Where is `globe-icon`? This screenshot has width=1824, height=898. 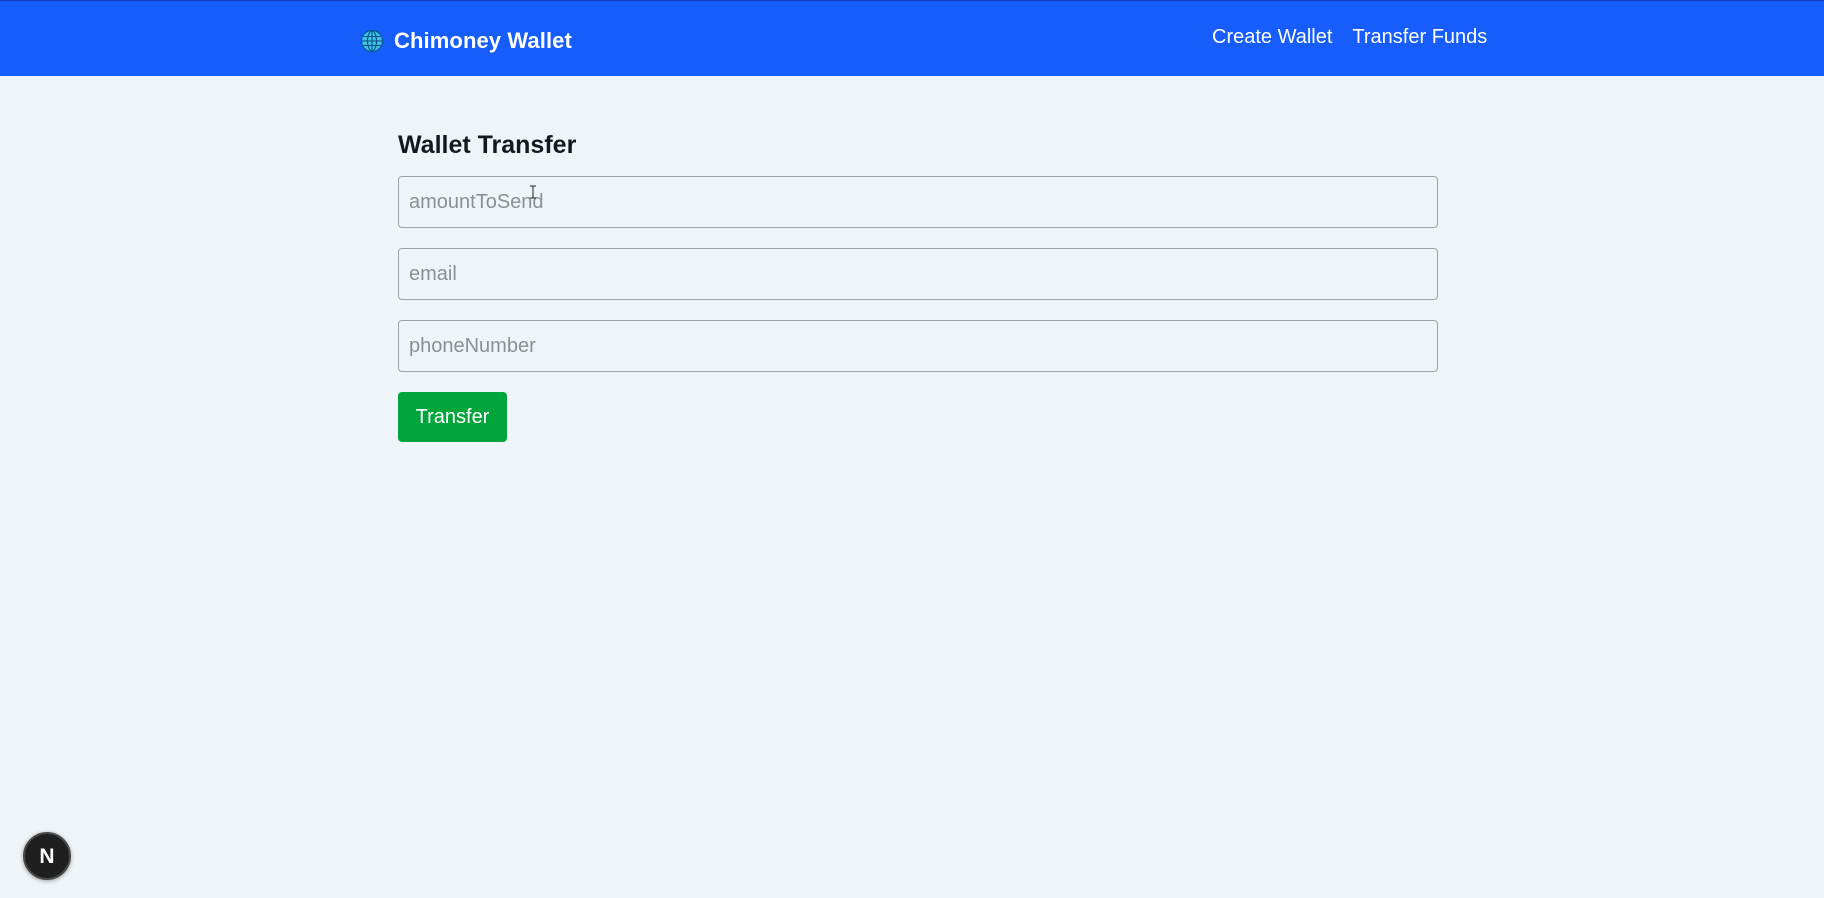
globe-icon is located at coordinates (372, 41).